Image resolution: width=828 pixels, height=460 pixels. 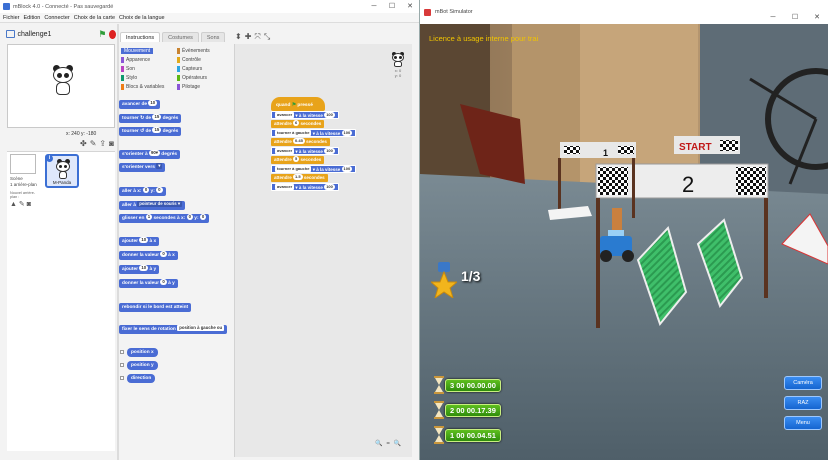 I want to click on category-apparence: Apparence, so click(x=135, y=60).